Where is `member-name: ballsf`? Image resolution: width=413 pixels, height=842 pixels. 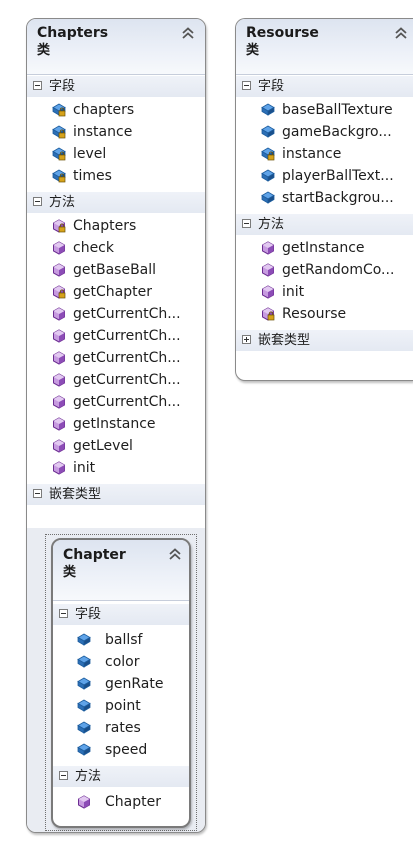 member-name: ballsf is located at coordinates (124, 640).